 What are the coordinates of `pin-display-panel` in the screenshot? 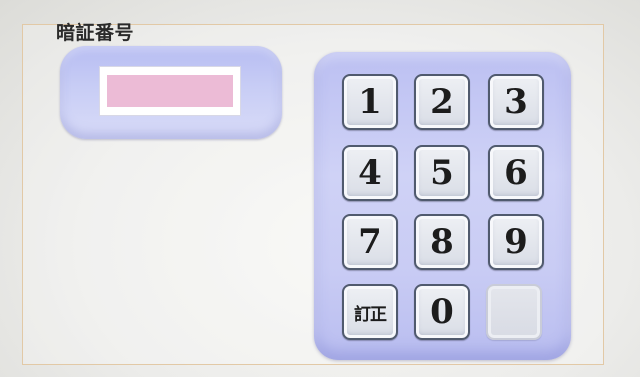 It's located at (171, 92).